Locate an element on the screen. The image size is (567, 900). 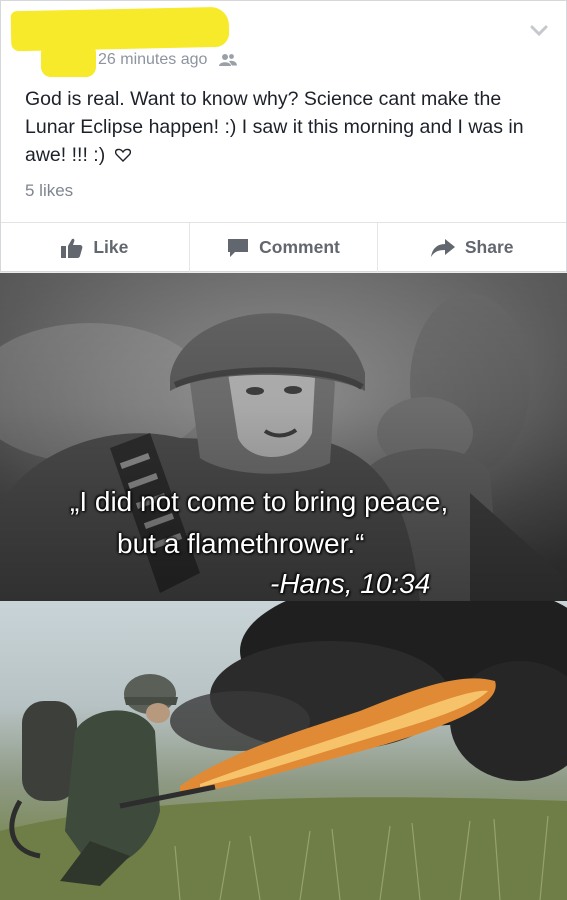
redacted-avatar is located at coordinates (68, 60).